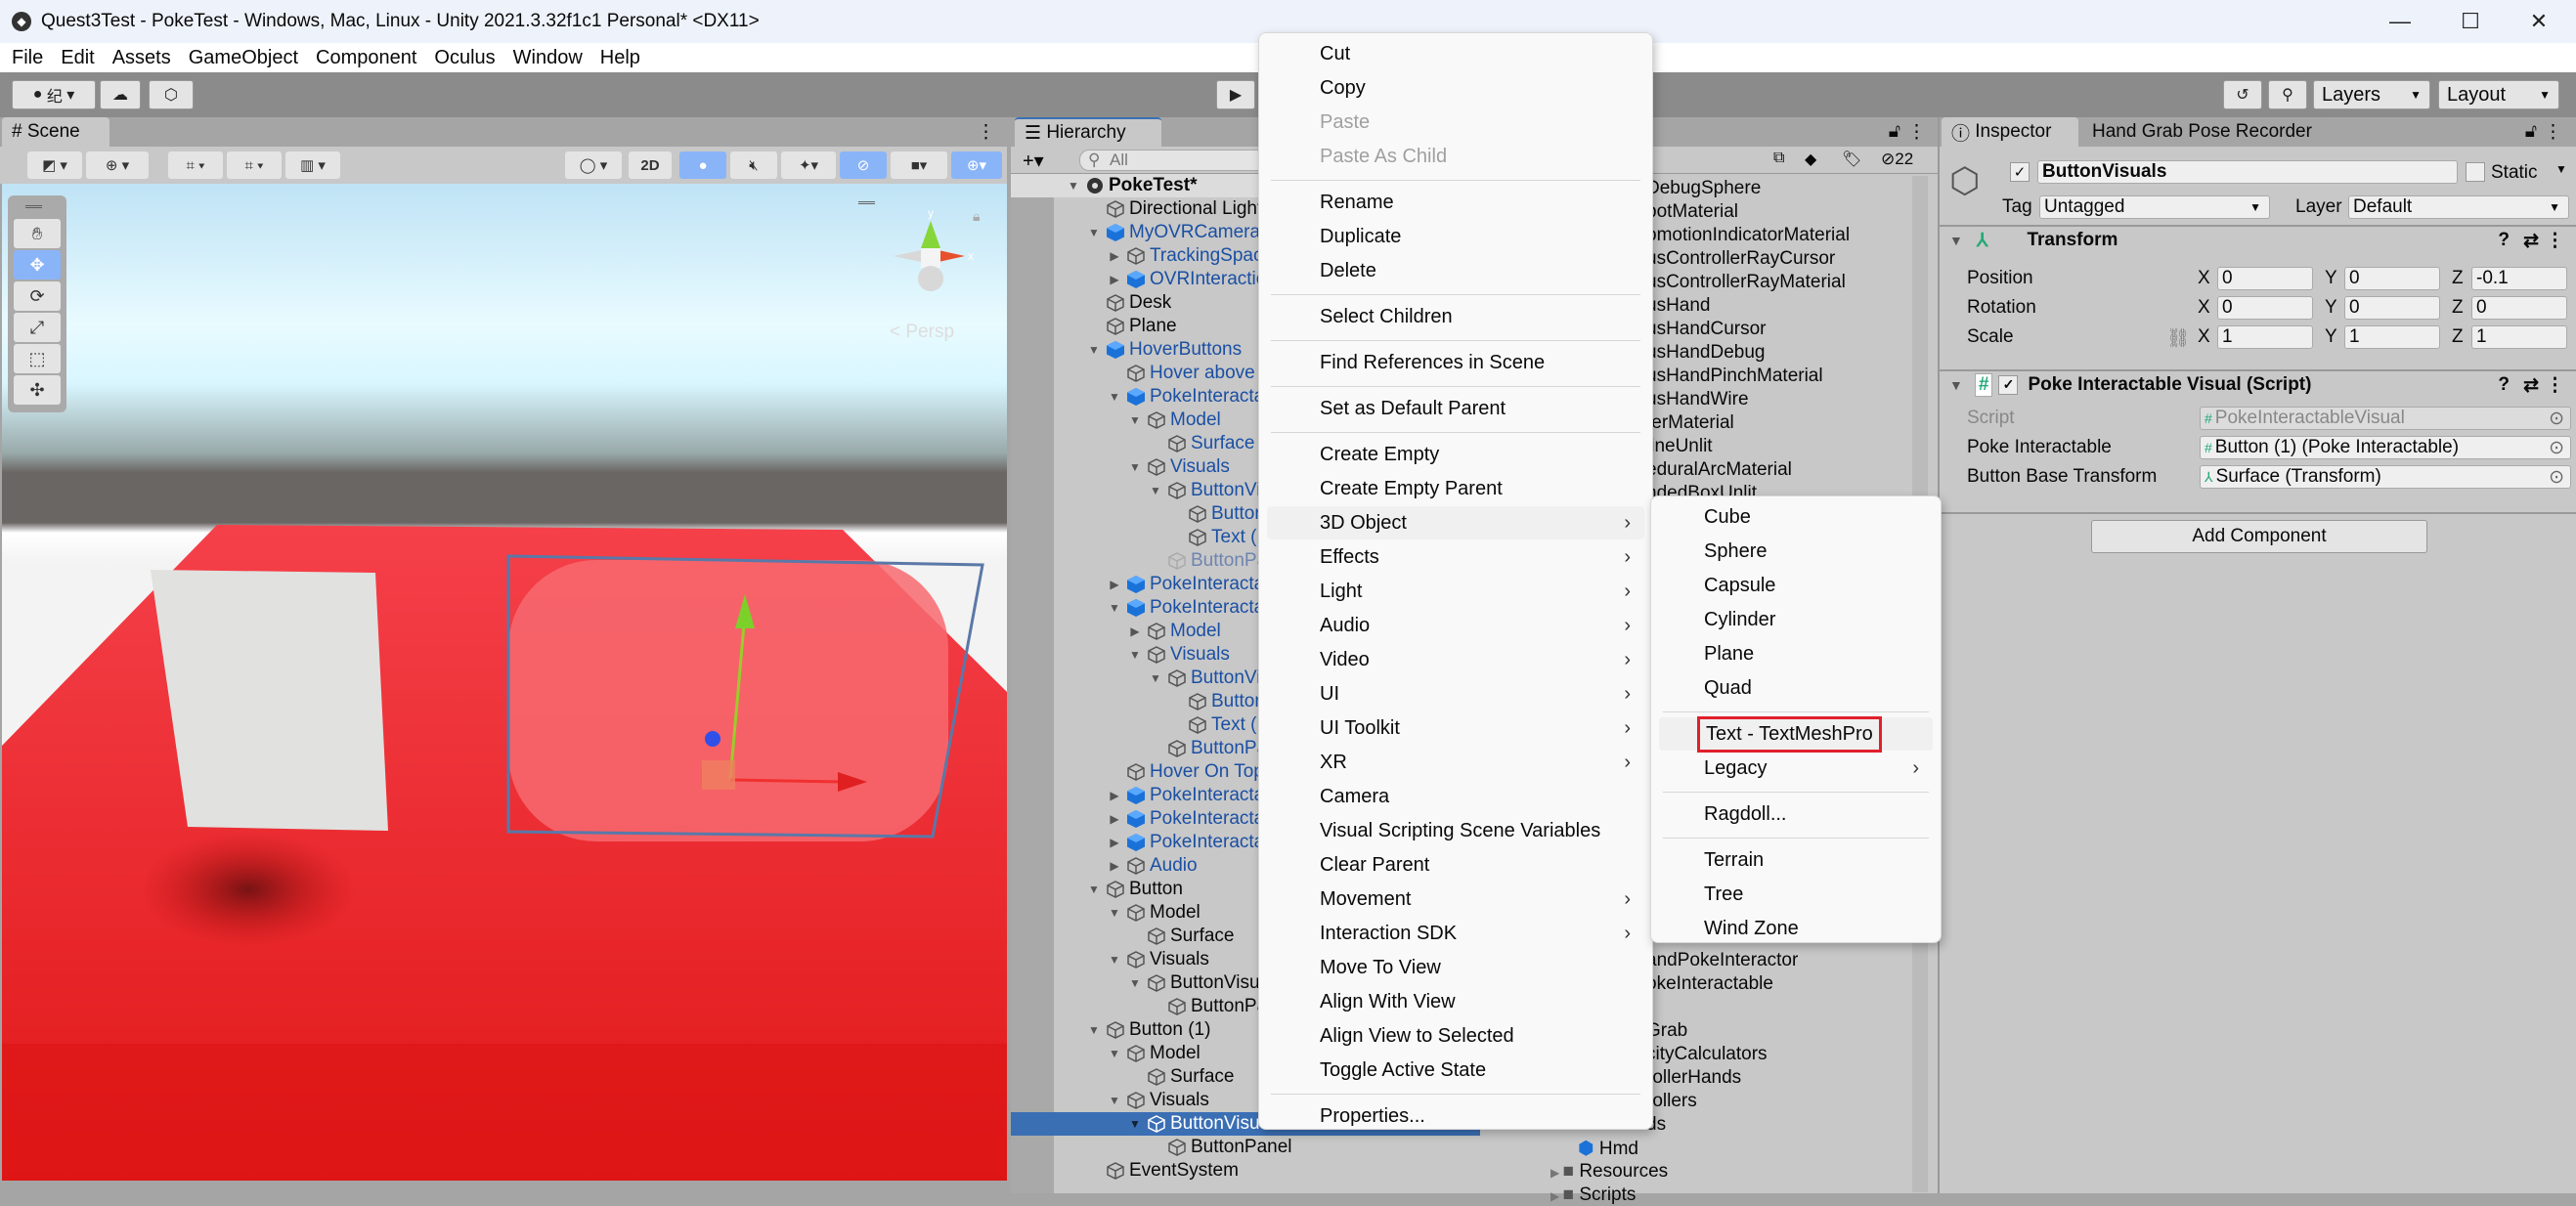 The image size is (2576, 1206). Describe the element at coordinates (1707, 1054) in the screenshot. I see `project-item: cityCalculators` at that location.